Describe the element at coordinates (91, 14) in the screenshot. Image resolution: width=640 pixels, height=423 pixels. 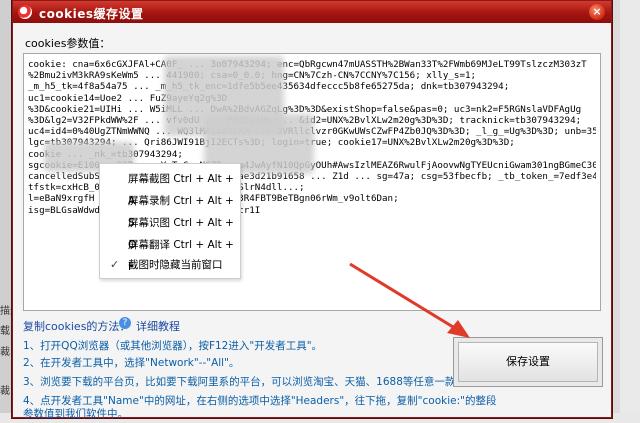
I see `window-title: cookies缓存设置` at that location.